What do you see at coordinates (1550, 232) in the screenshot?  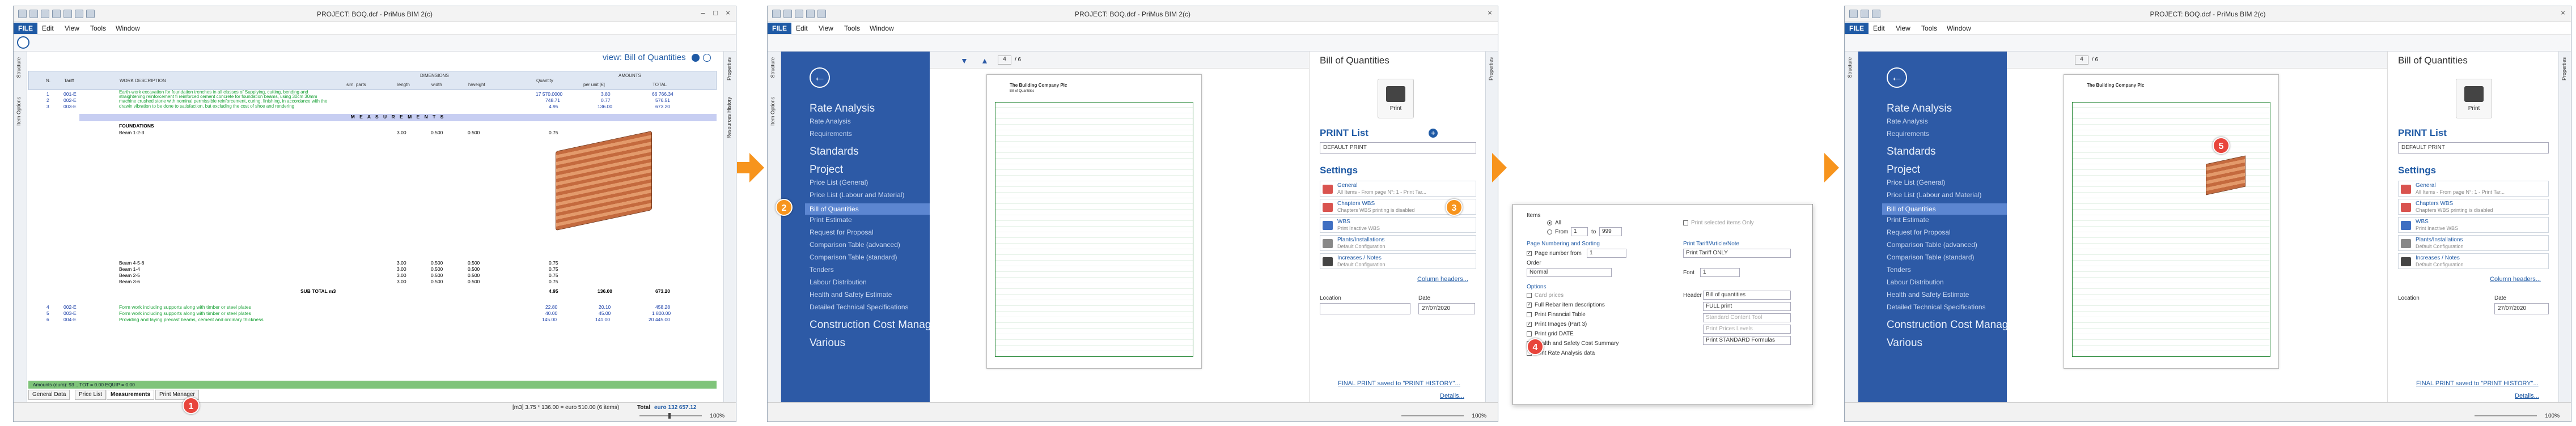 I see `radio-from` at bounding box center [1550, 232].